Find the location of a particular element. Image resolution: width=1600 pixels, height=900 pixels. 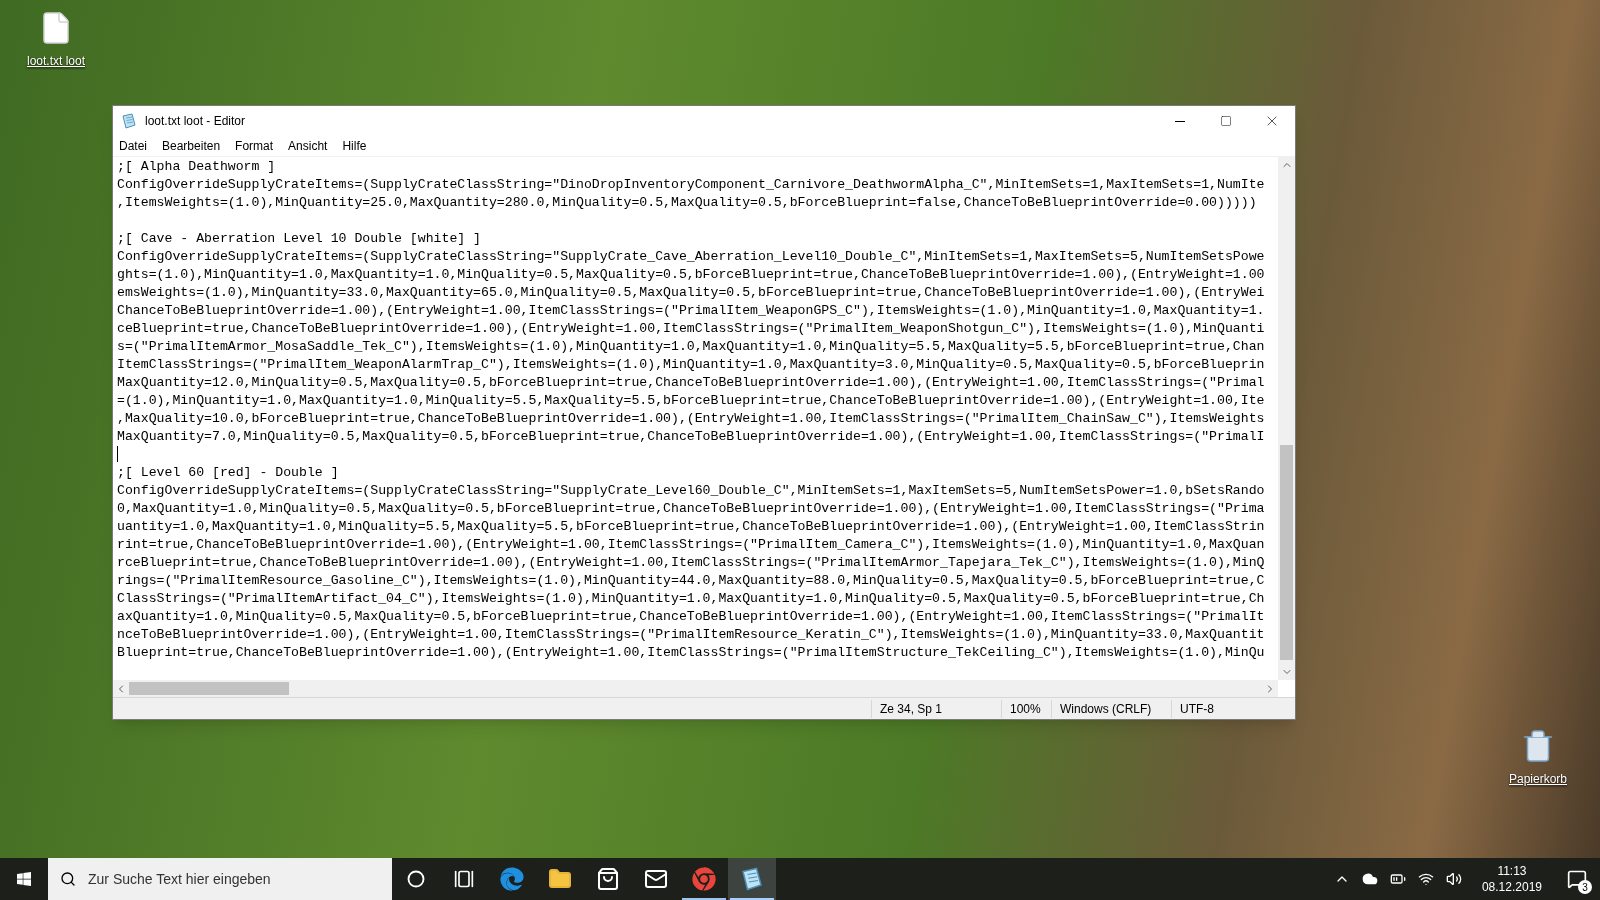

desktop-icon-label: loot.txt loot is located at coordinates (56, 61).